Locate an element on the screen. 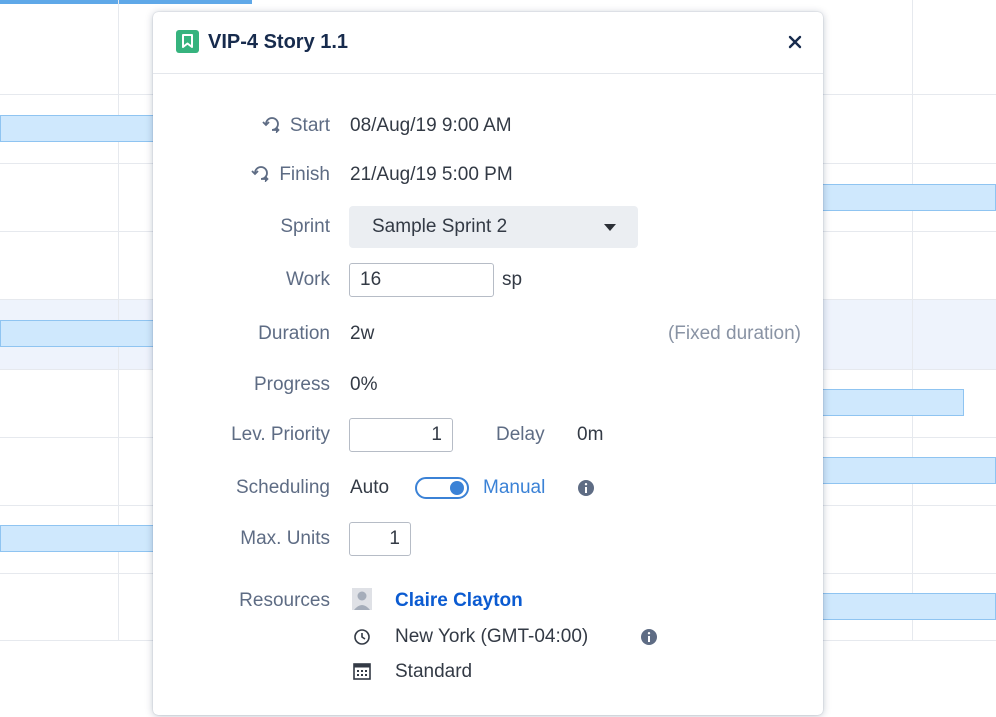 Image resolution: width=996 pixels, height=717 pixels. progress-row: Progress 0% is located at coordinates (488, 385).